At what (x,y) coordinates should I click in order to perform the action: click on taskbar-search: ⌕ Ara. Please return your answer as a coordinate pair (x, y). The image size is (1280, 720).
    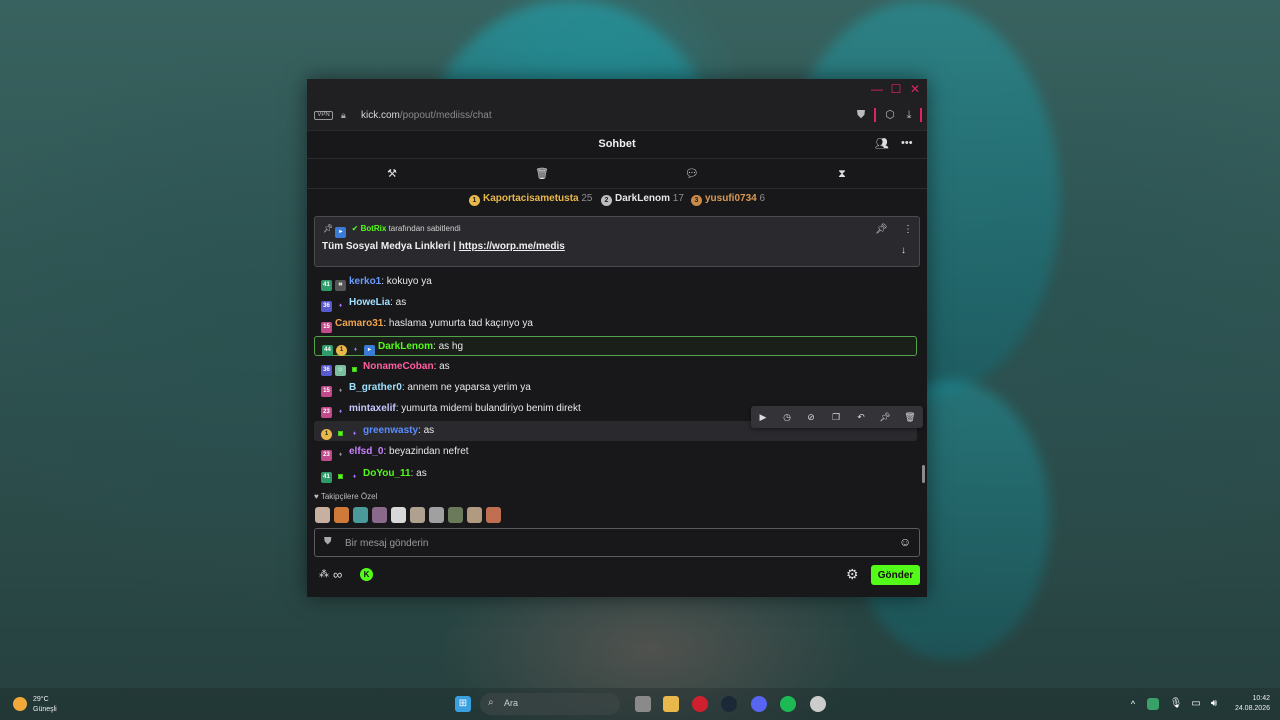
    Looking at the image, I should click on (550, 704).